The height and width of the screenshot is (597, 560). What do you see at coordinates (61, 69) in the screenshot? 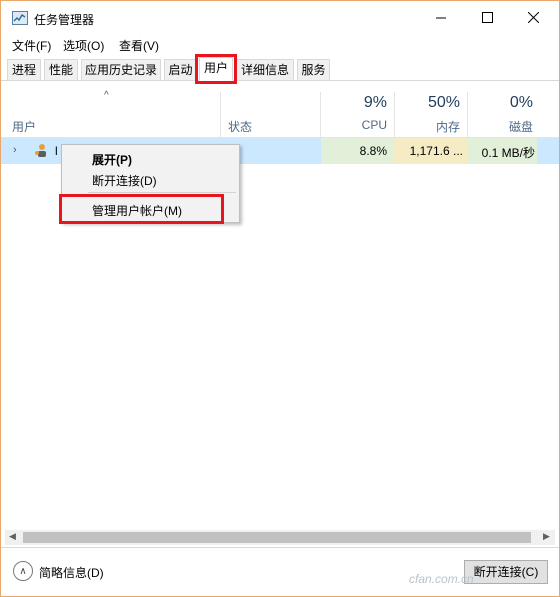
I see `tab-performance: 性能` at bounding box center [61, 69].